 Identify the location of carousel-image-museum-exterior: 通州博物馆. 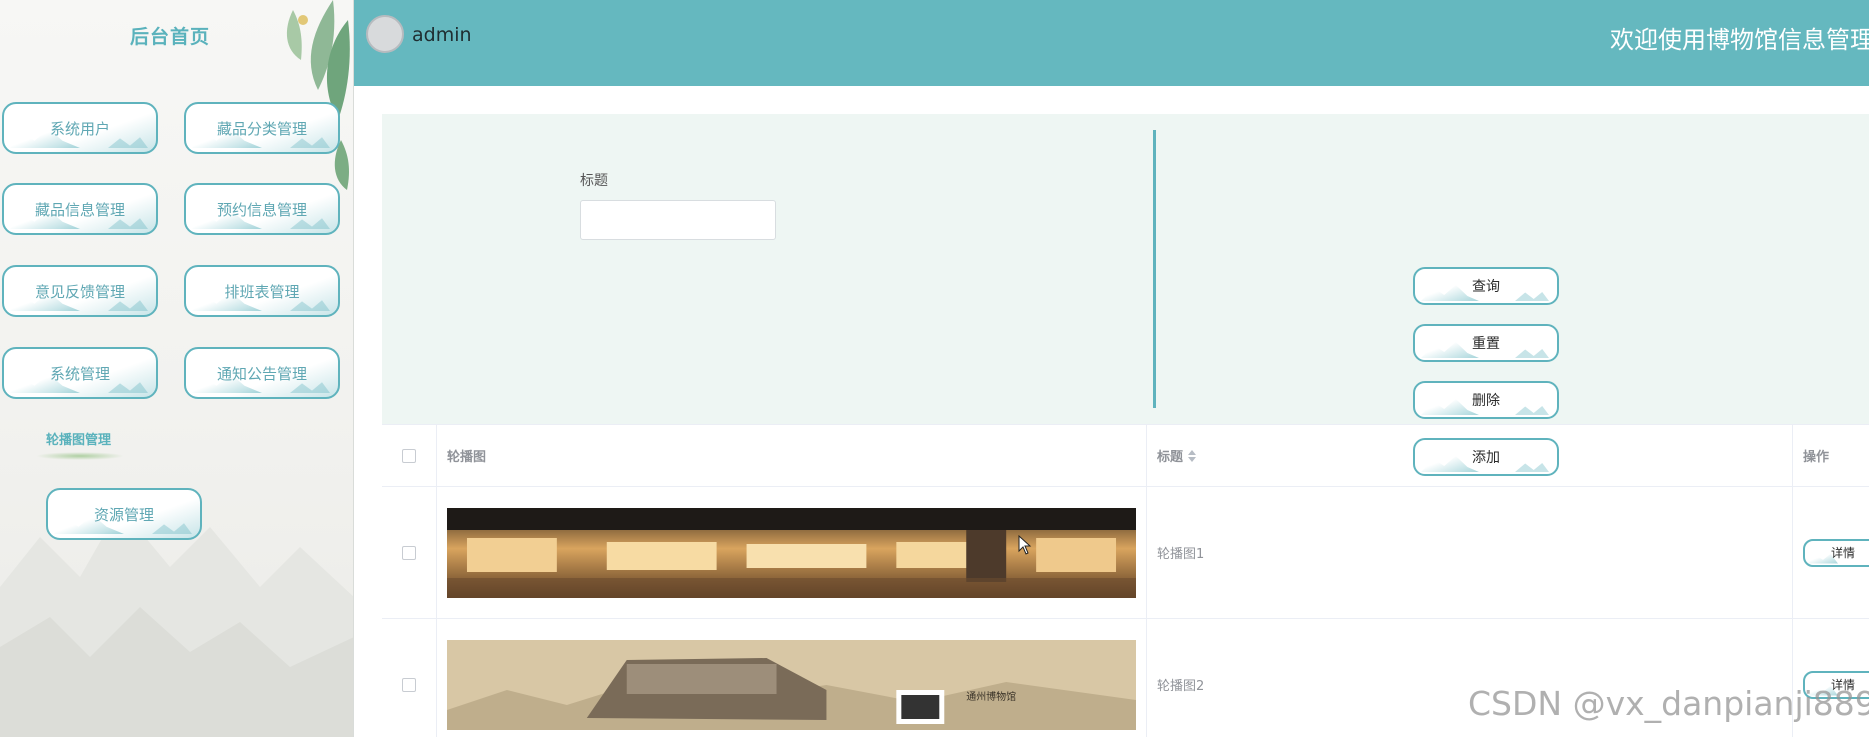
(791, 684).